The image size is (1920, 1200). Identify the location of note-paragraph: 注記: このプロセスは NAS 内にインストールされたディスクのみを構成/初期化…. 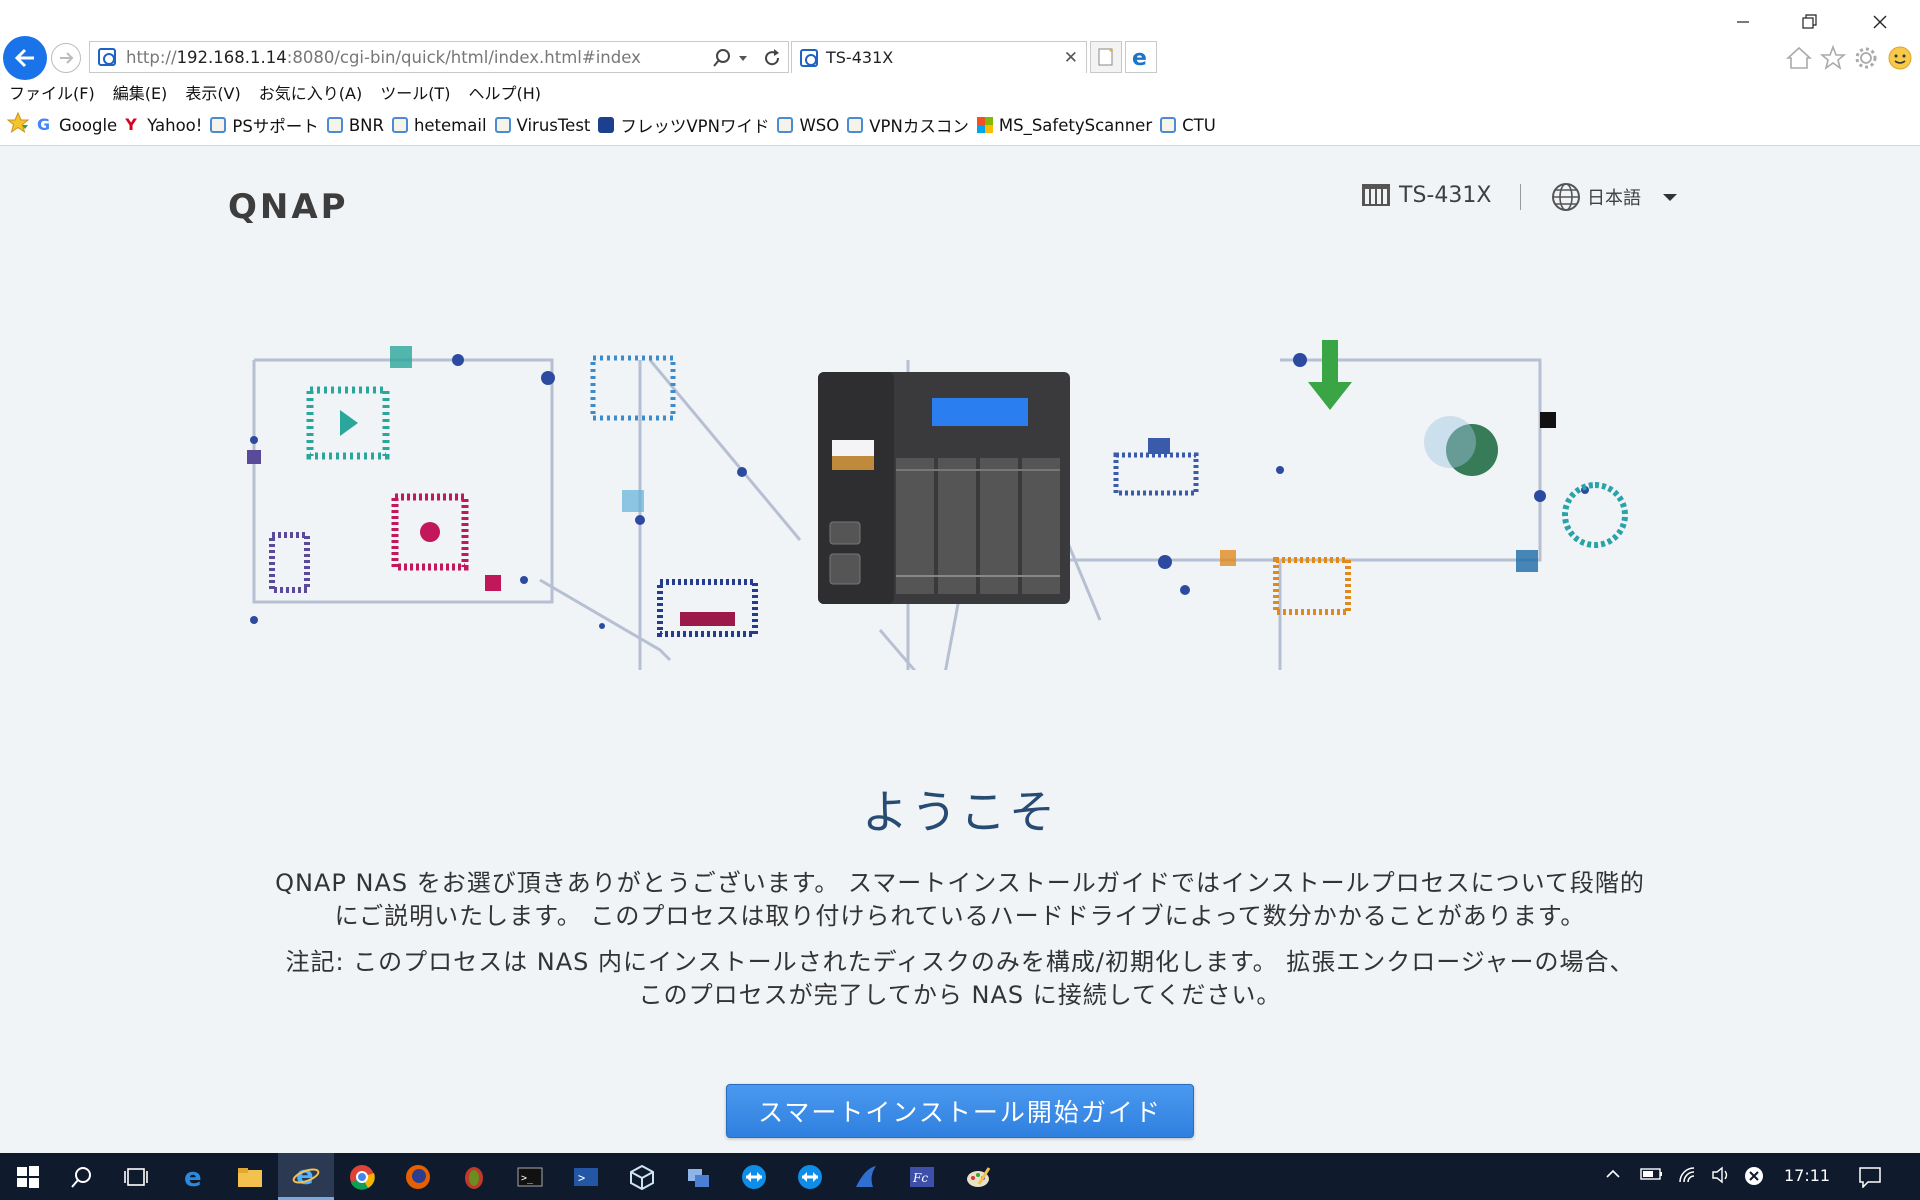
(960, 979).